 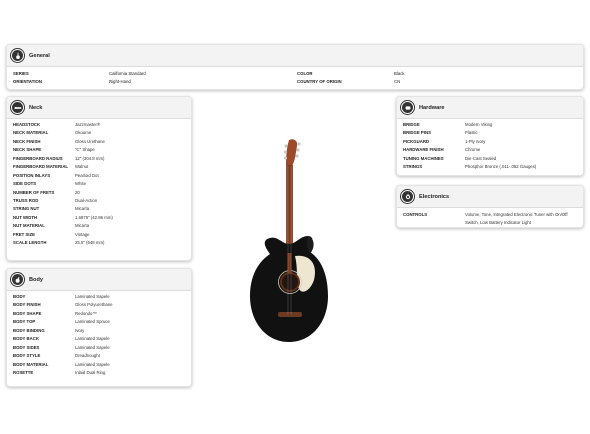 I want to click on spec-row: SCALE LENGTH 25.5" (648 mm), so click(x=99, y=243).